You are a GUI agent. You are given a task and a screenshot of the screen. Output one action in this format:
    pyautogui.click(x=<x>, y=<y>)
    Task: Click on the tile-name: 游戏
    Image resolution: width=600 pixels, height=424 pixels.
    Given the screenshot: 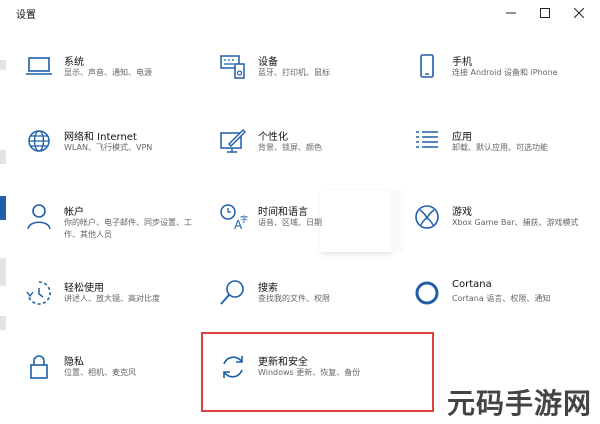 What is the action you would take?
    pyautogui.click(x=462, y=212)
    